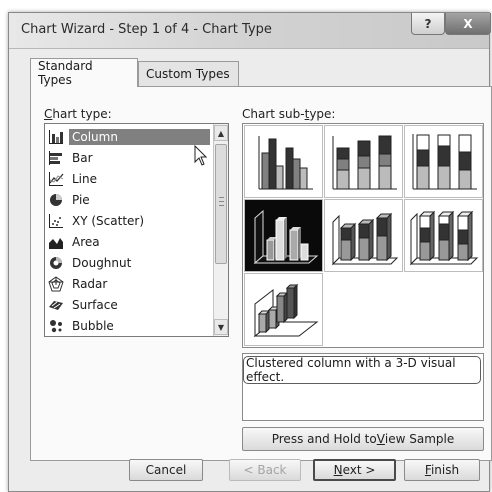 The image size is (492, 492). Describe the element at coordinates (56, 305) in the screenshot. I see `surface-chart-icon` at that location.